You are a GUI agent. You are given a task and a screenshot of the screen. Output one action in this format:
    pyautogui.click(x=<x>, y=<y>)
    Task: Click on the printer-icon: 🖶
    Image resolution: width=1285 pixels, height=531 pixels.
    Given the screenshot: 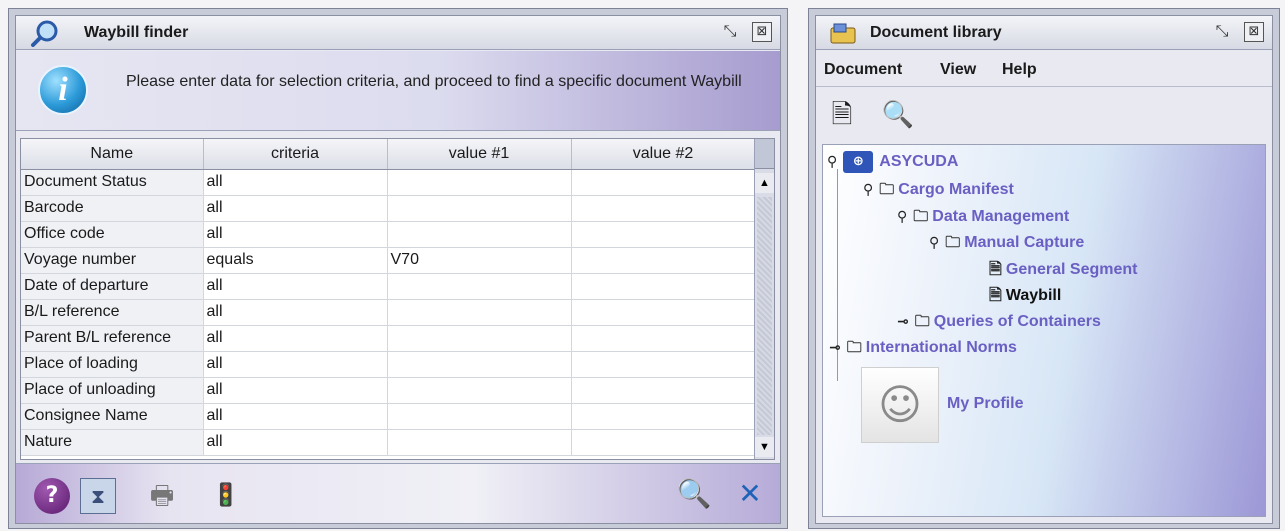 What is the action you would take?
    pyautogui.click(x=162, y=496)
    